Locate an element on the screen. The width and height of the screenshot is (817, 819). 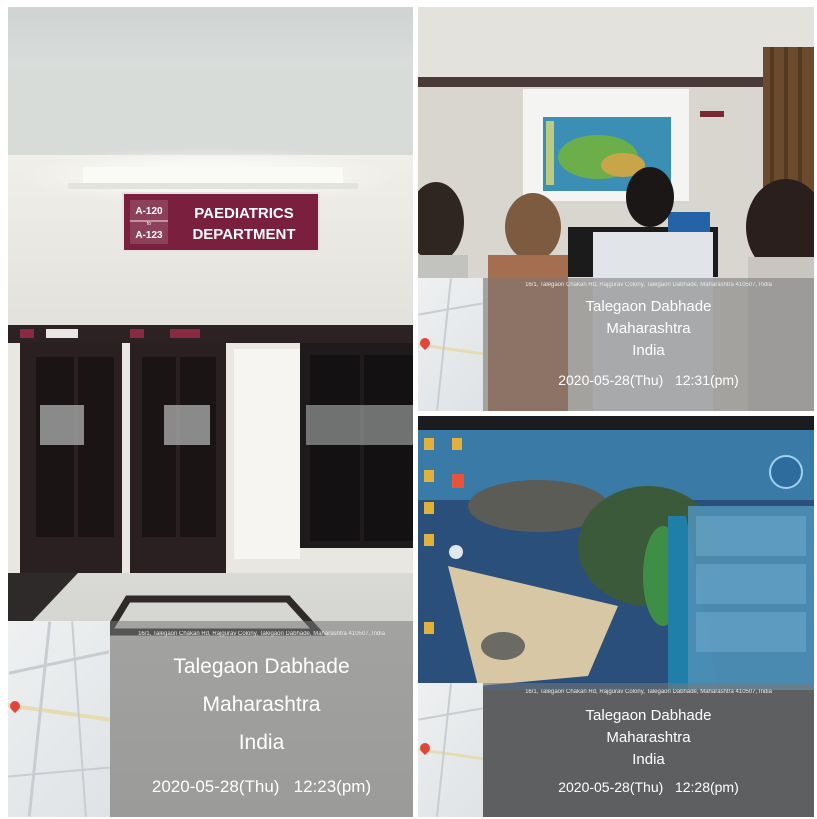
sign-line-2: DEPARTMENT is located at coordinates (243, 234).